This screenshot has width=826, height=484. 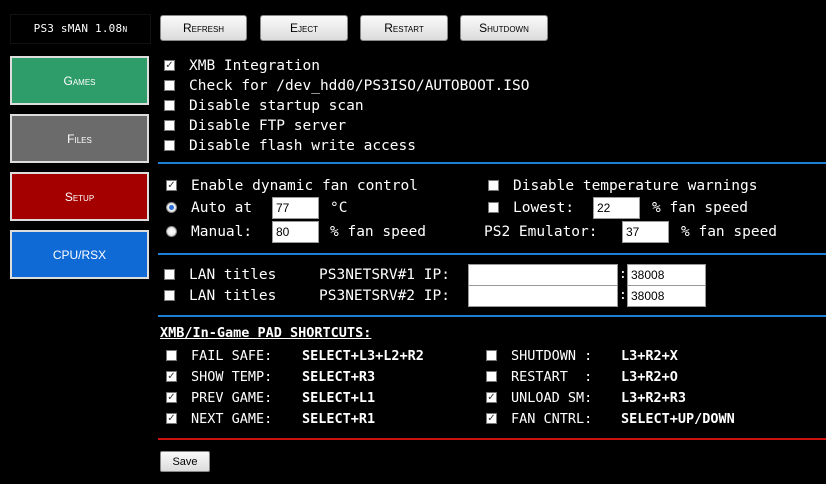 What do you see at coordinates (491, 397) in the screenshot?
I see `unload-sm-checkbox: ✓` at bounding box center [491, 397].